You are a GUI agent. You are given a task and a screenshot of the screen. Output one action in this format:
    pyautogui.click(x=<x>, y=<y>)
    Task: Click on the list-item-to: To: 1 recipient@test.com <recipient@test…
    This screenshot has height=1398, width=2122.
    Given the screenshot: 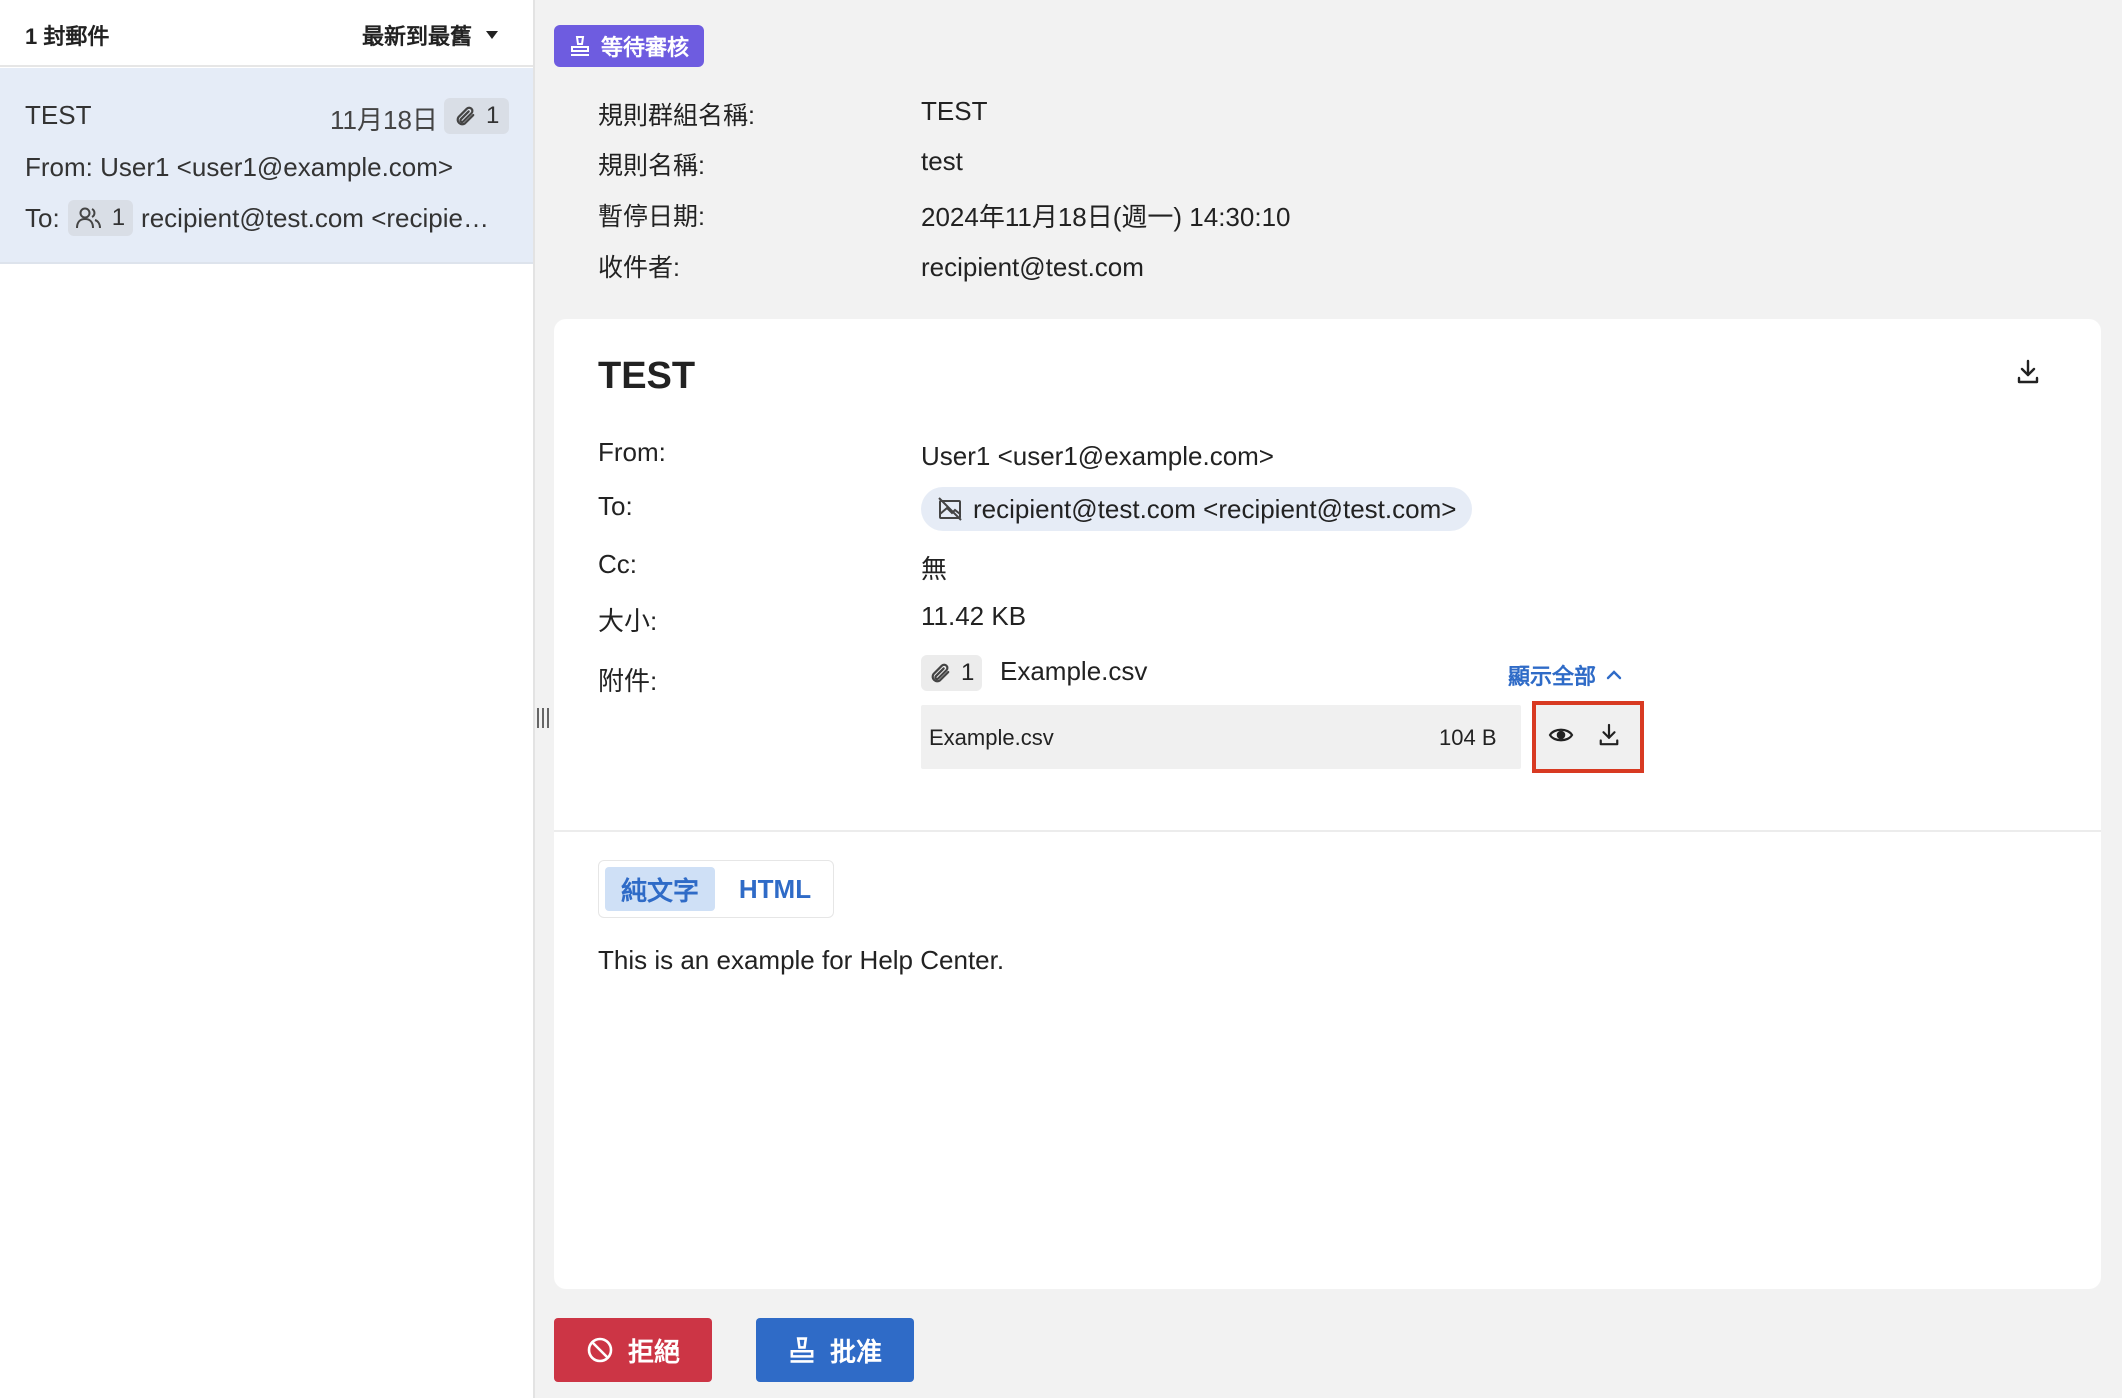 What is the action you would take?
    pyautogui.click(x=261, y=218)
    